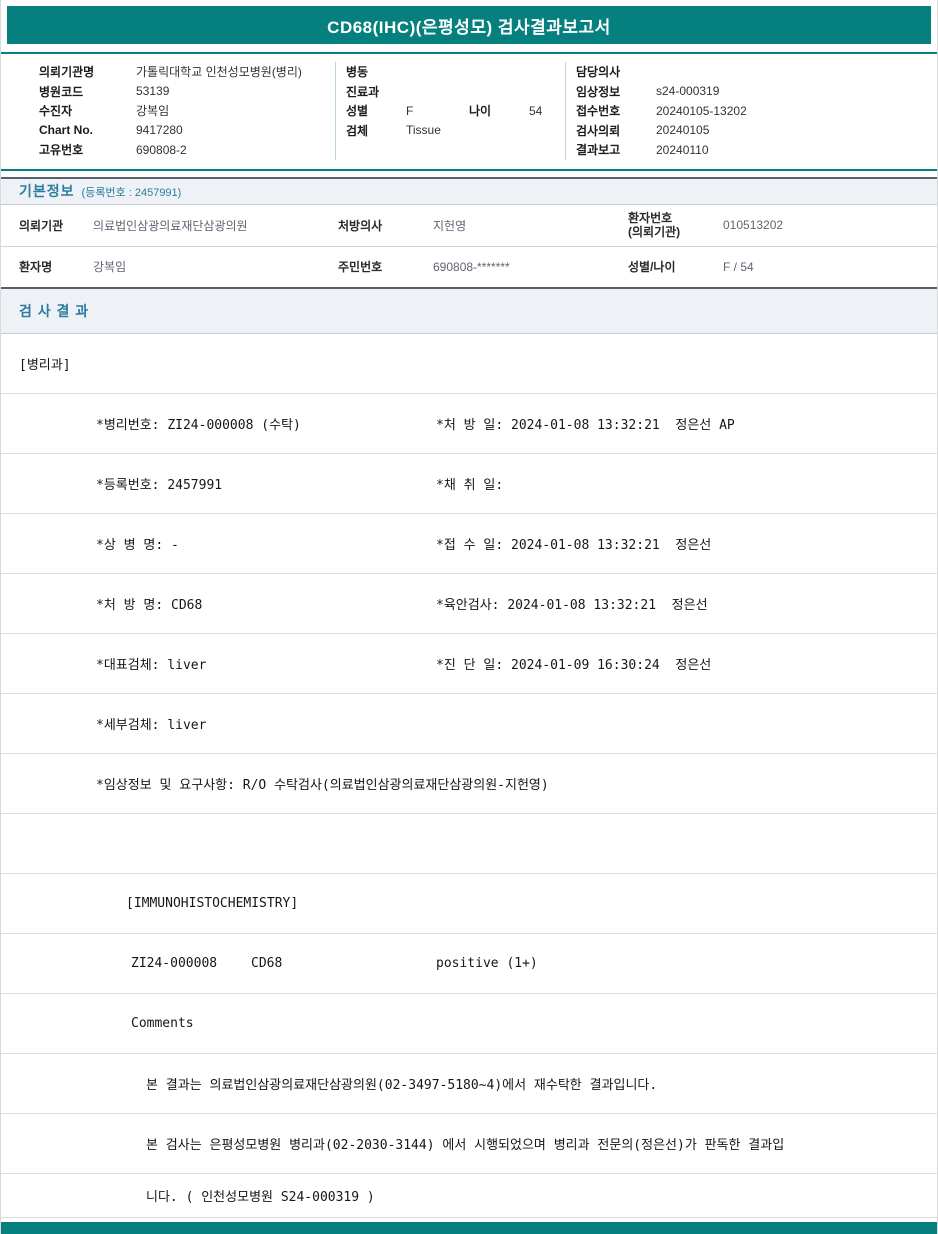 The height and width of the screenshot is (1234, 938). What do you see at coordinates (110, 267) in the screenshot?
I see `cell-value: 강복임` at bounding box center [110, 267].